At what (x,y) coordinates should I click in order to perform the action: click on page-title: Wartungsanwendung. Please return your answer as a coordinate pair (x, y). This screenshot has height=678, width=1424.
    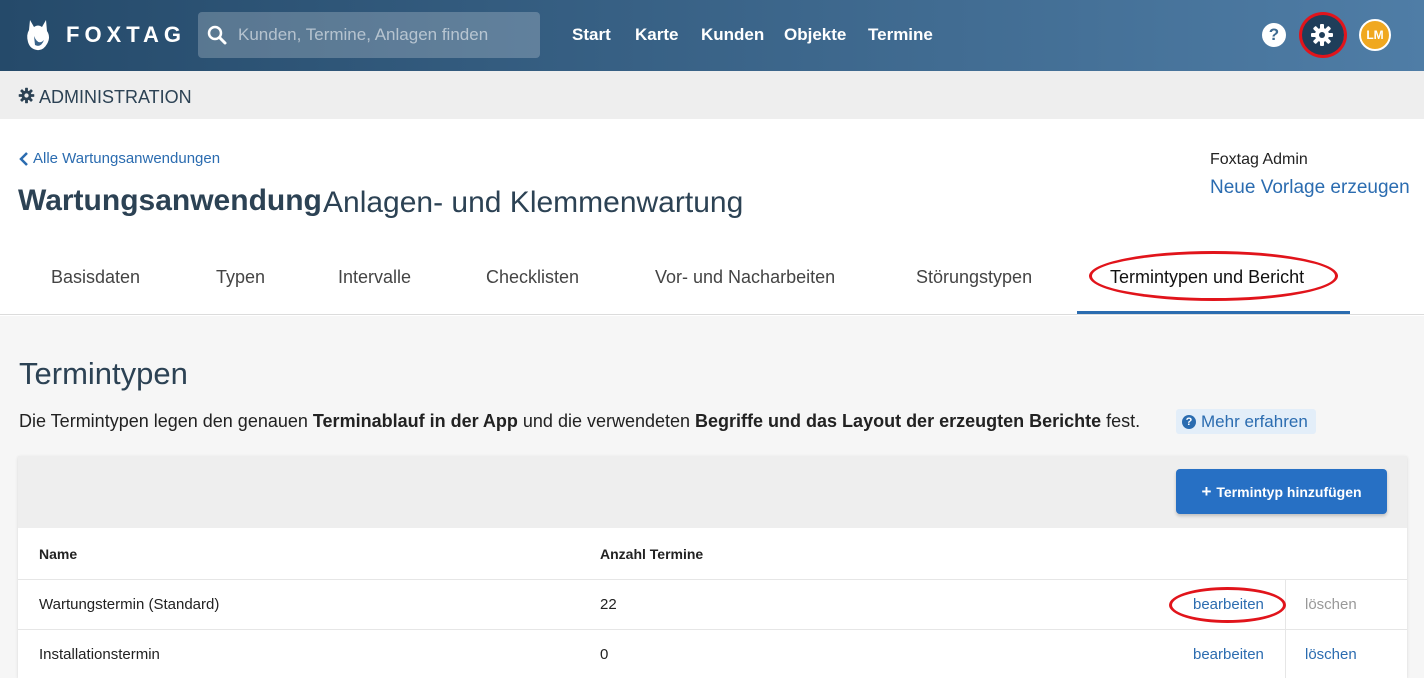
    Looking at the image, I should click on (170, 200).